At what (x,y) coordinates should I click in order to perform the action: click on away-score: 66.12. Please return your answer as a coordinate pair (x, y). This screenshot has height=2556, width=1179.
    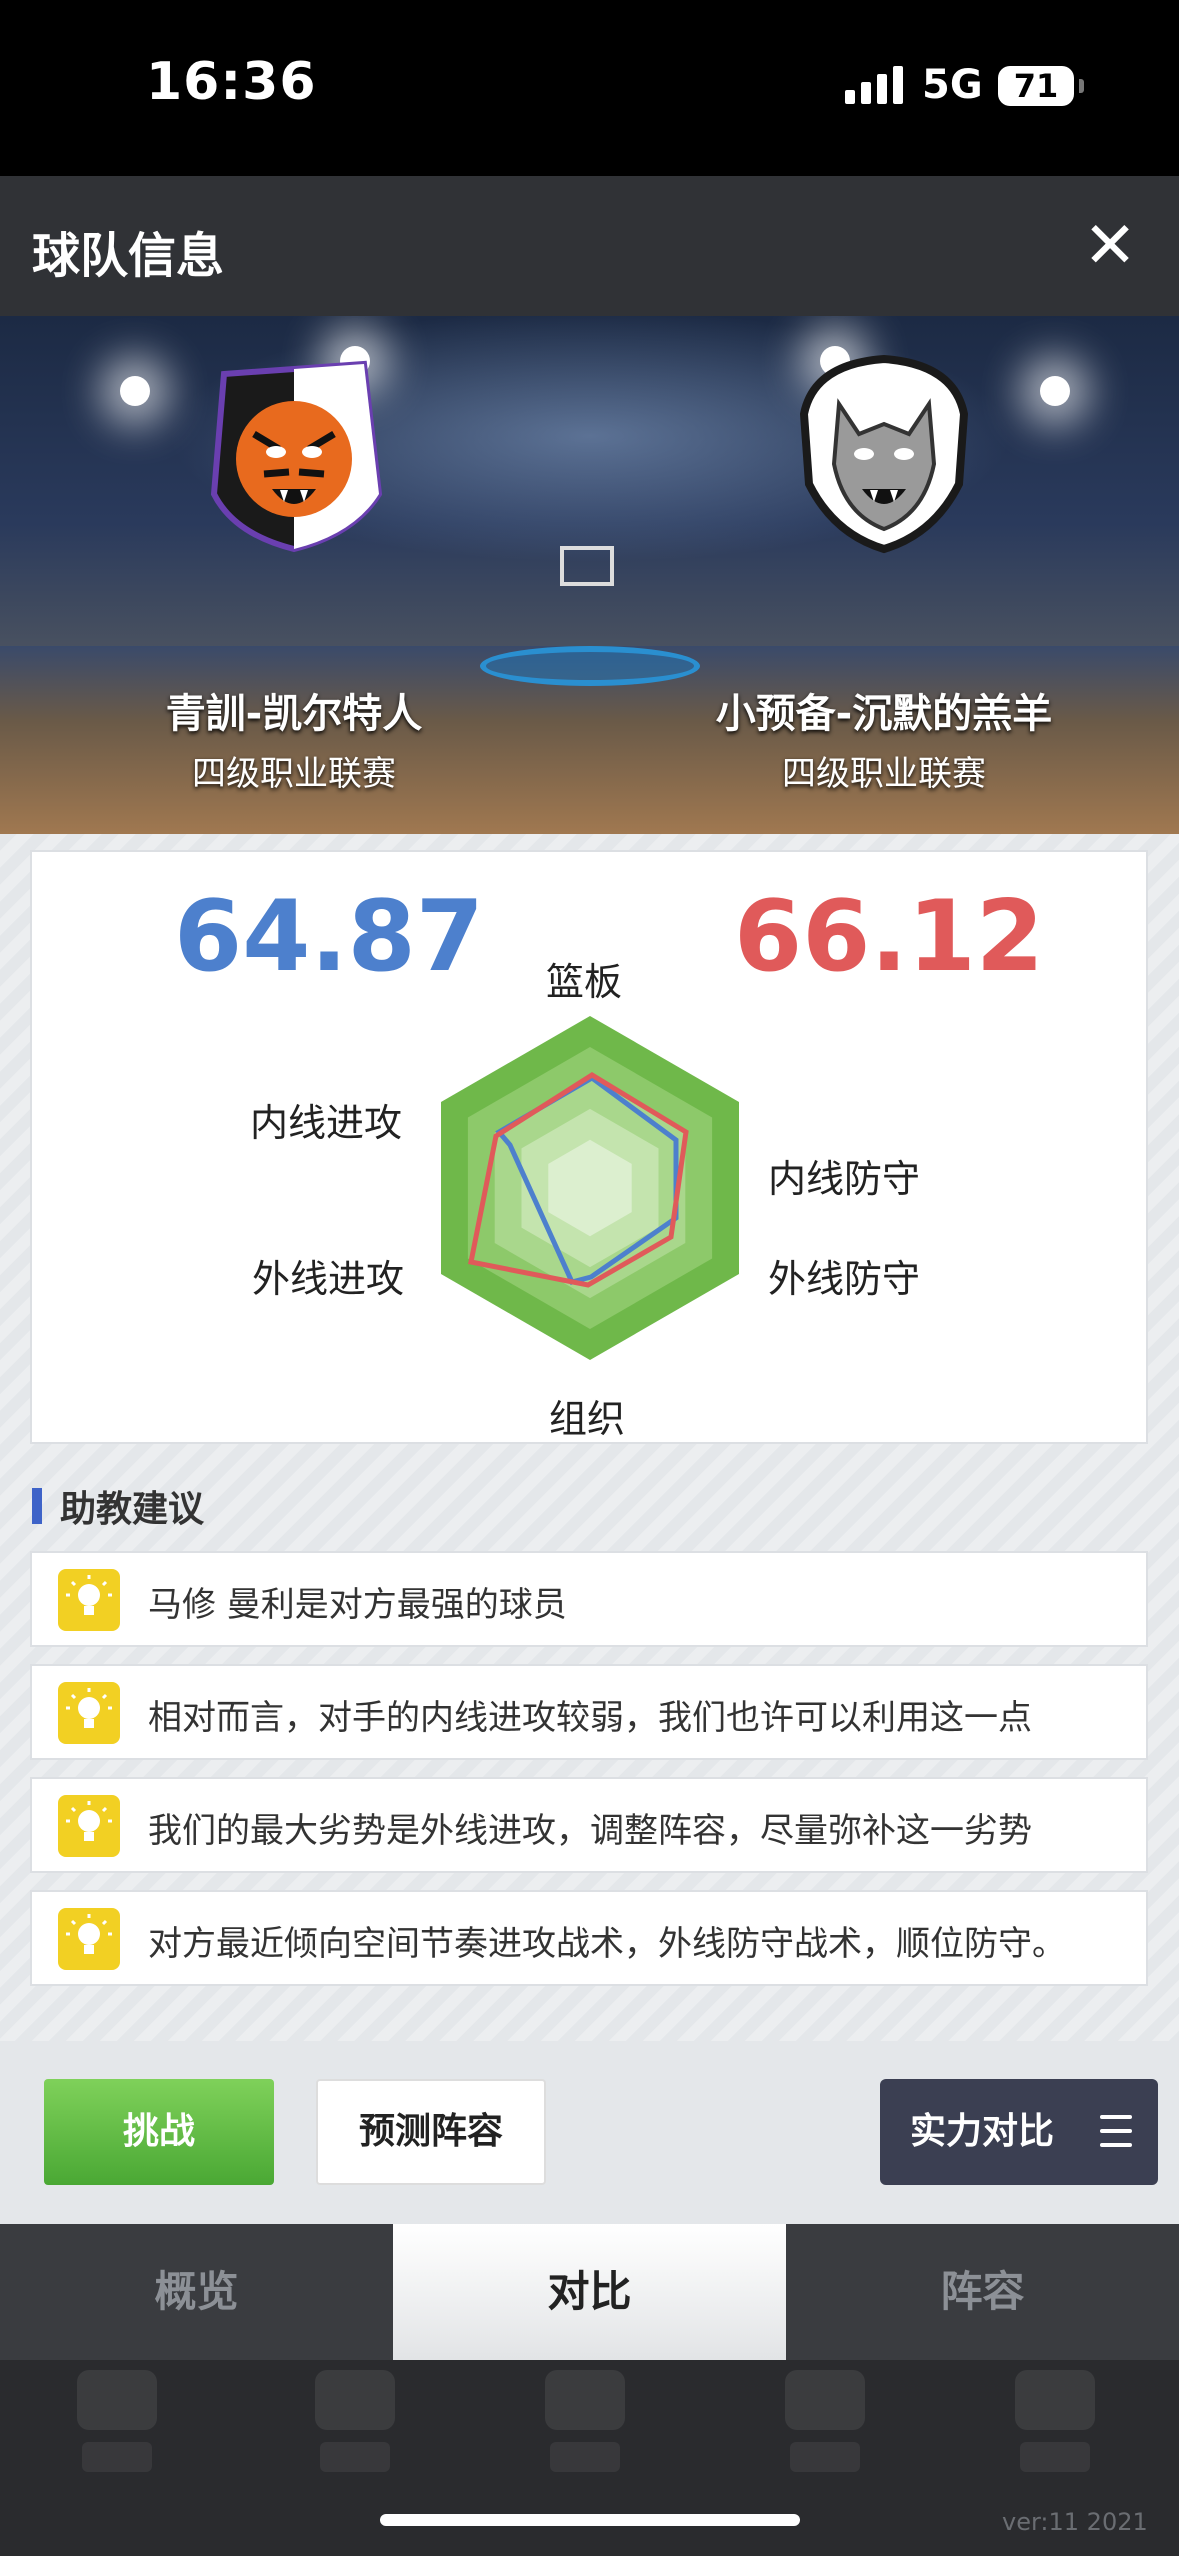
    Looking at the image, I should click on (889, 937).